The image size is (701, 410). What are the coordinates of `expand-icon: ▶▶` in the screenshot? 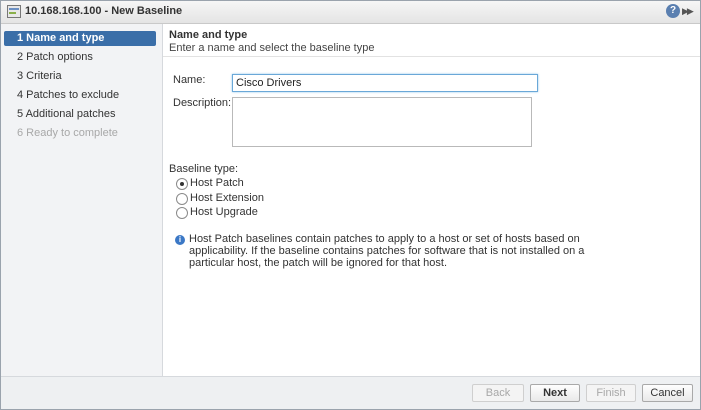 It's located at (689, 11).